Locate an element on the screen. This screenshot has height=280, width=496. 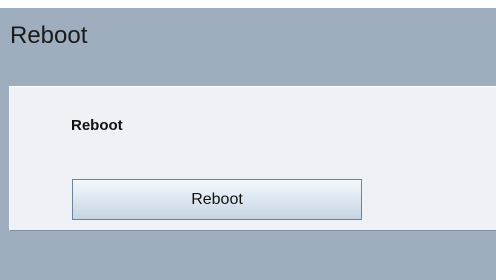
section-heading: Reboot is located at coordinates (97, 125).